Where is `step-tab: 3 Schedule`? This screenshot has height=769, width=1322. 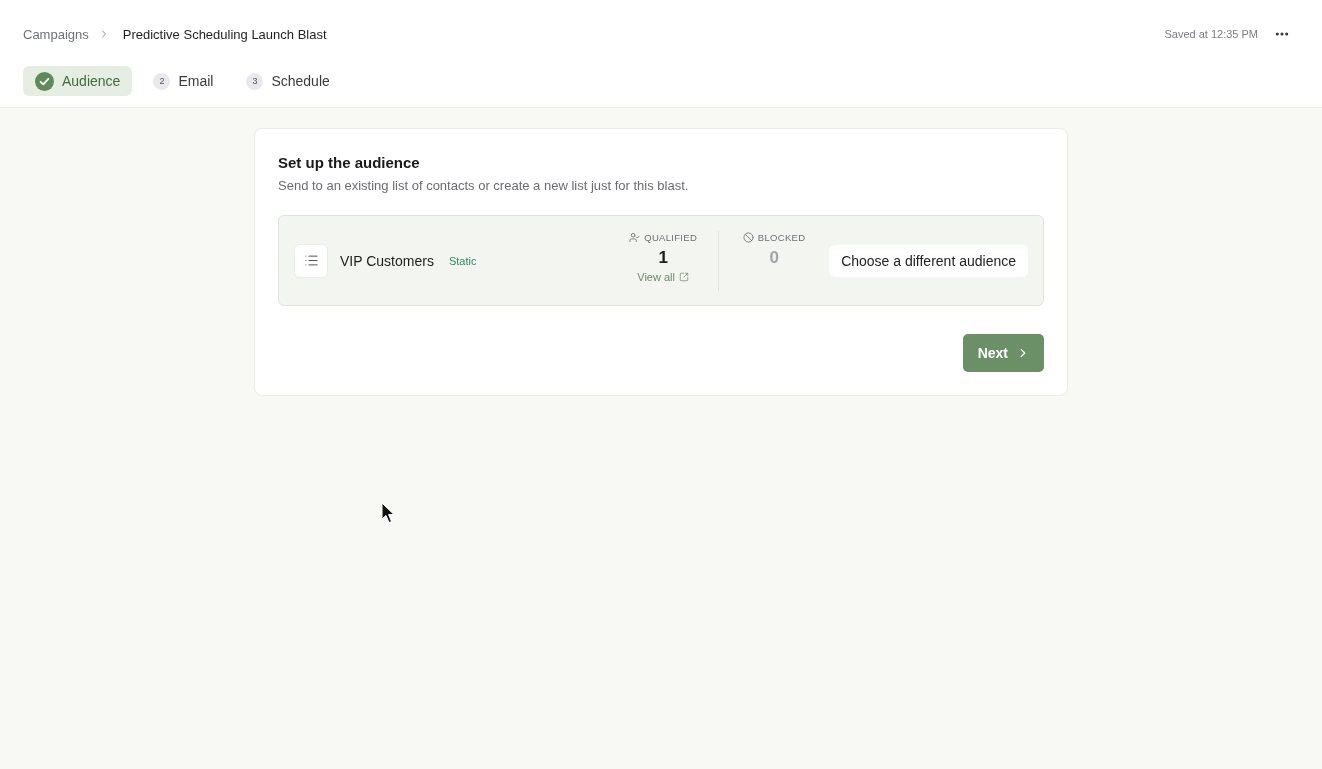
step-tab: 3 Schedule is located at coordinates (288, 81).